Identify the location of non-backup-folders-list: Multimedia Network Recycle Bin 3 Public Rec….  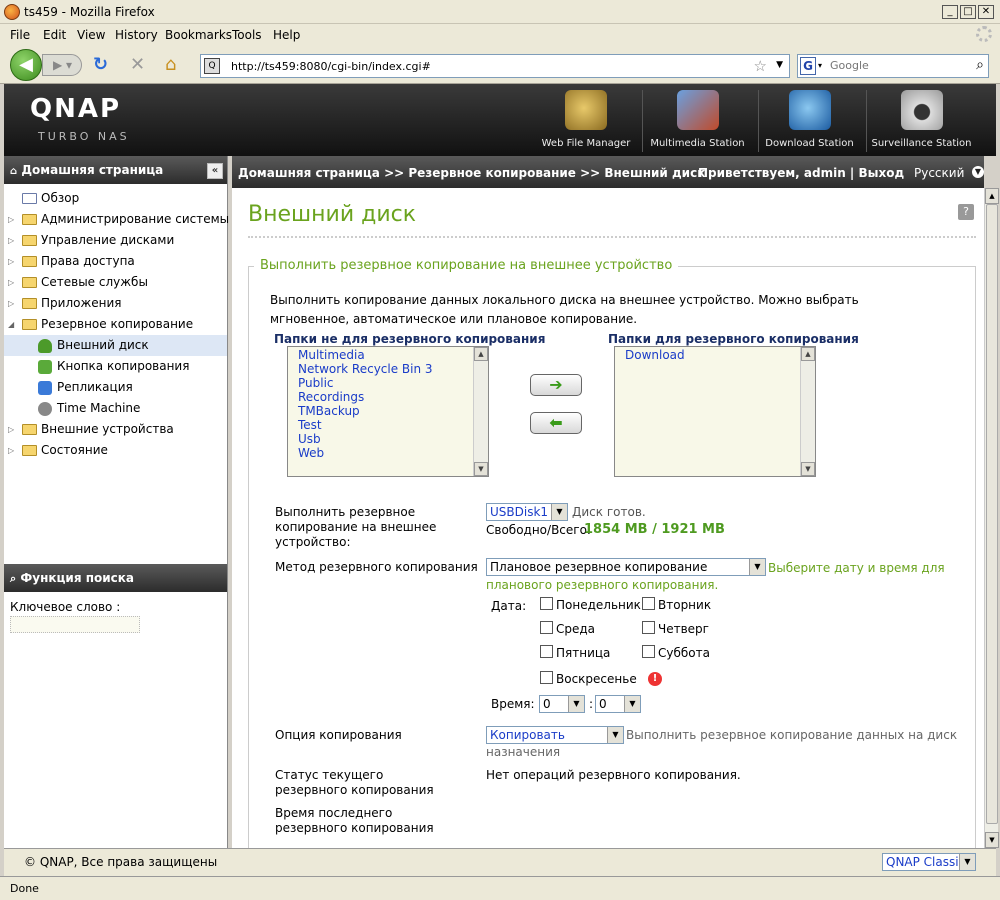
(388, 411).